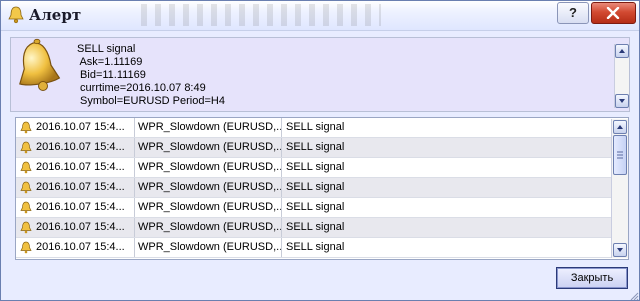 Image resolution: width=640 pixels, height=301 pixels. What do you see at coordinates (619, 188) in the screenshot?
I see `alerts-scrollbar` at bounding box center [619, 188].